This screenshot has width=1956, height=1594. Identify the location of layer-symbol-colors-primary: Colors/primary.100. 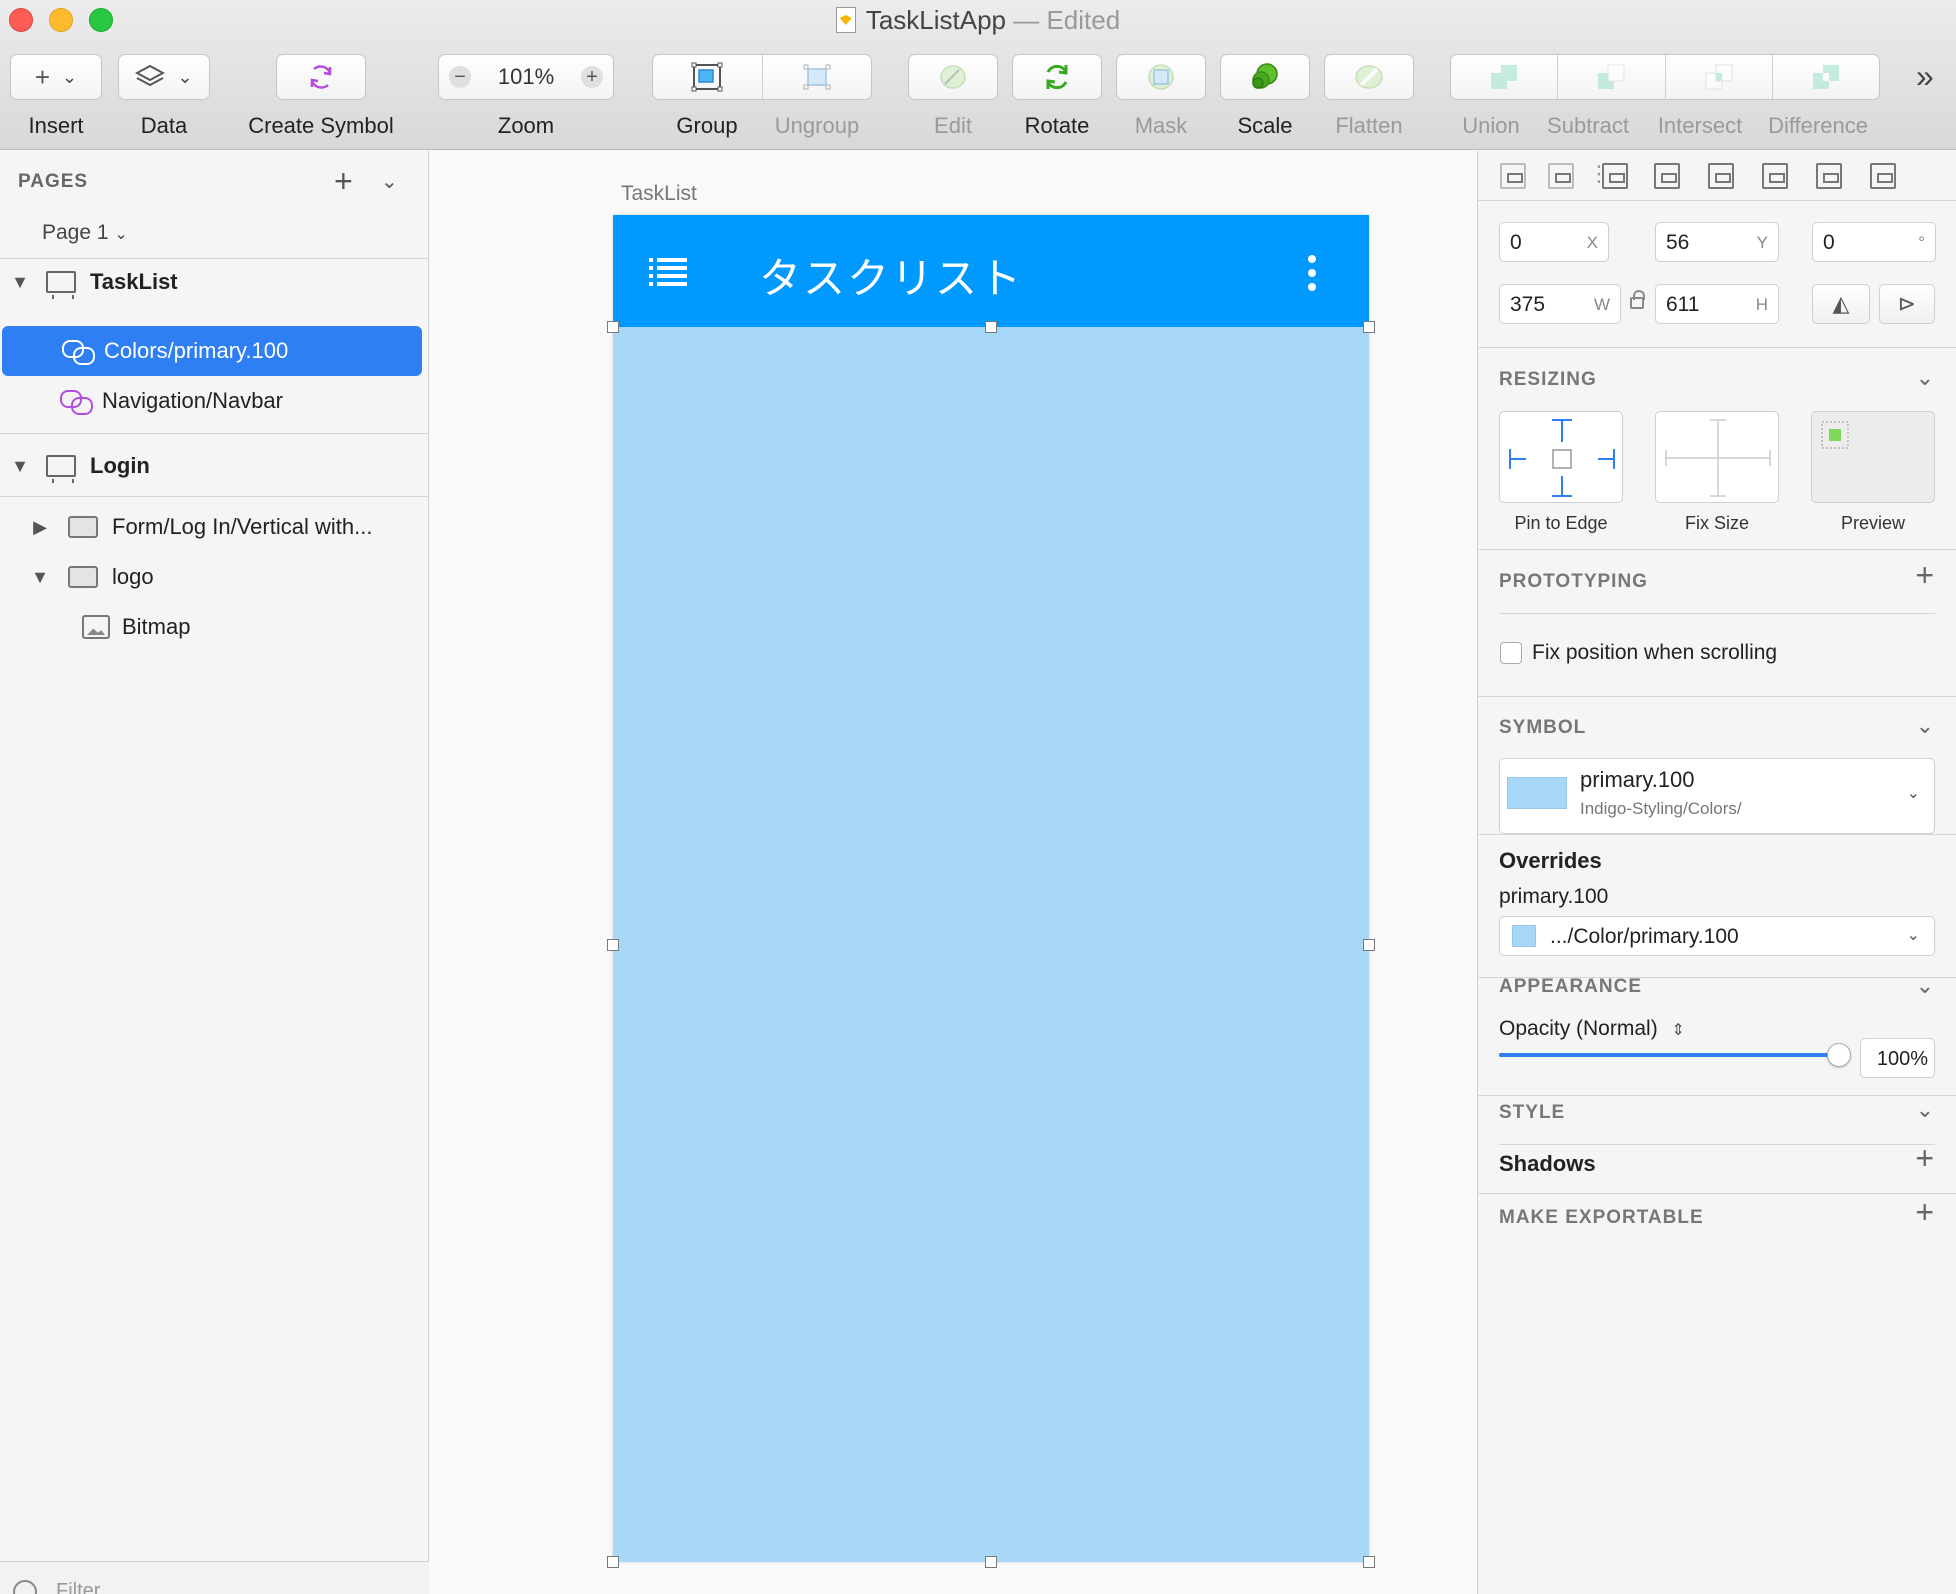
(212, 351).